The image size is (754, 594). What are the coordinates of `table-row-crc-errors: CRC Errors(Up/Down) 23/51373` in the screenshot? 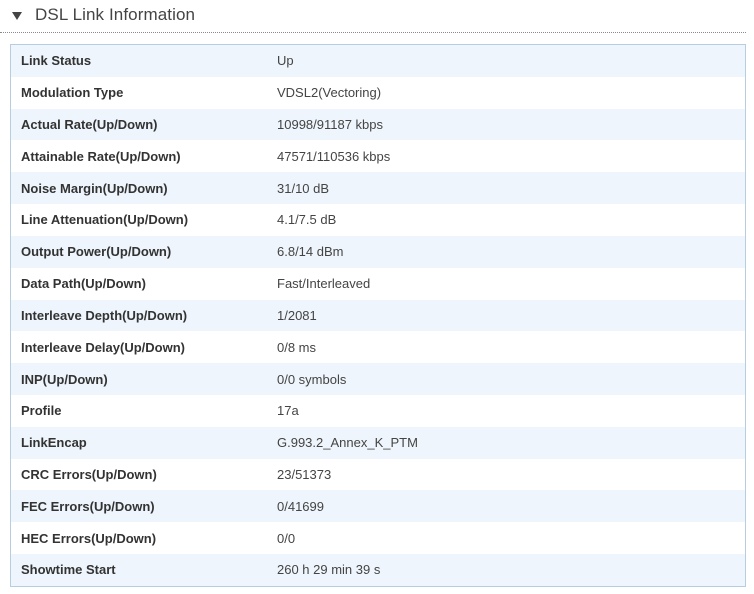 It's located at (378, 474).